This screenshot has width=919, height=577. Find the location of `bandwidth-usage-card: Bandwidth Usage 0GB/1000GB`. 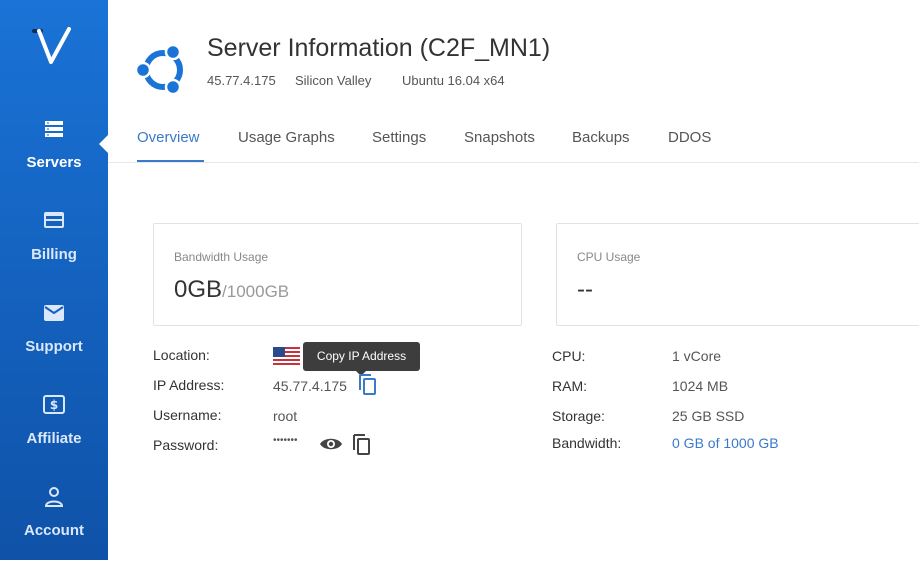

bandwidth-usage-card: Bandwidth Usage 0GB/1000GB is located at coordinates (337, 274).